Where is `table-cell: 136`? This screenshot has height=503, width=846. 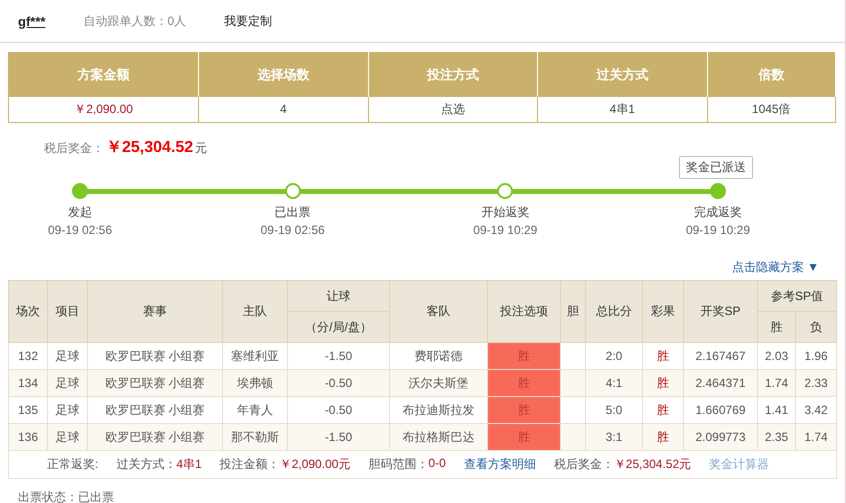
table-cell: 136 is located at coordinates (28, 437).